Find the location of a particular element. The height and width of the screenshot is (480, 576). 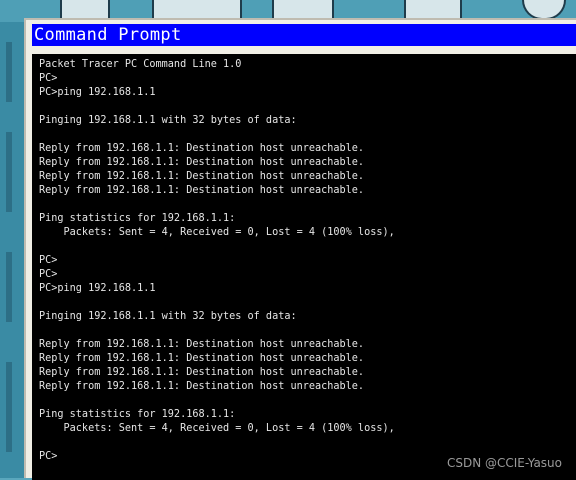

desktop-edge is located at coordinates (12, 250).